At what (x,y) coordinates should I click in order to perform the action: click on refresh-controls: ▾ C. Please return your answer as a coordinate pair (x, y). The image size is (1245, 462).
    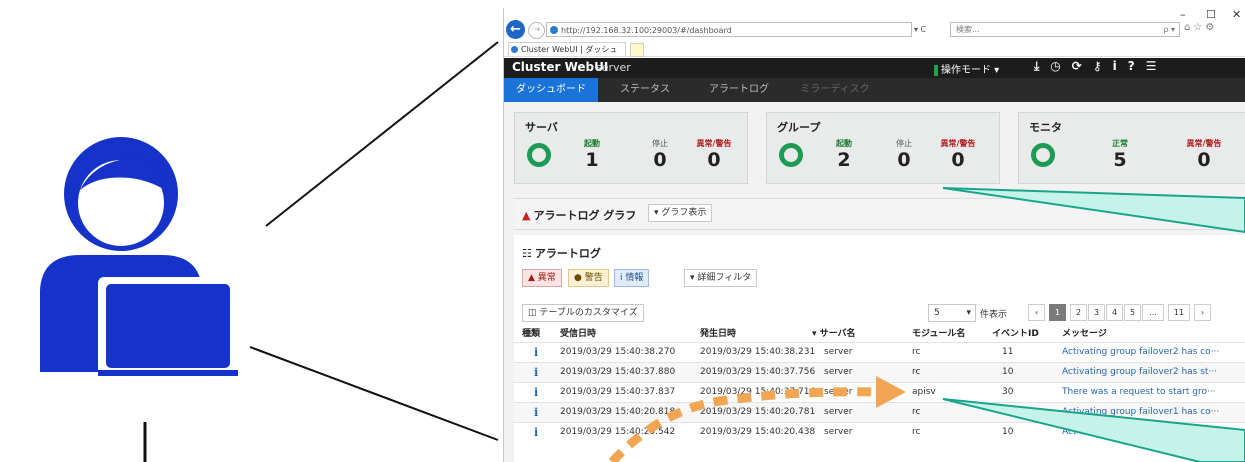
    Looking at the image, I should click on (930, 29).